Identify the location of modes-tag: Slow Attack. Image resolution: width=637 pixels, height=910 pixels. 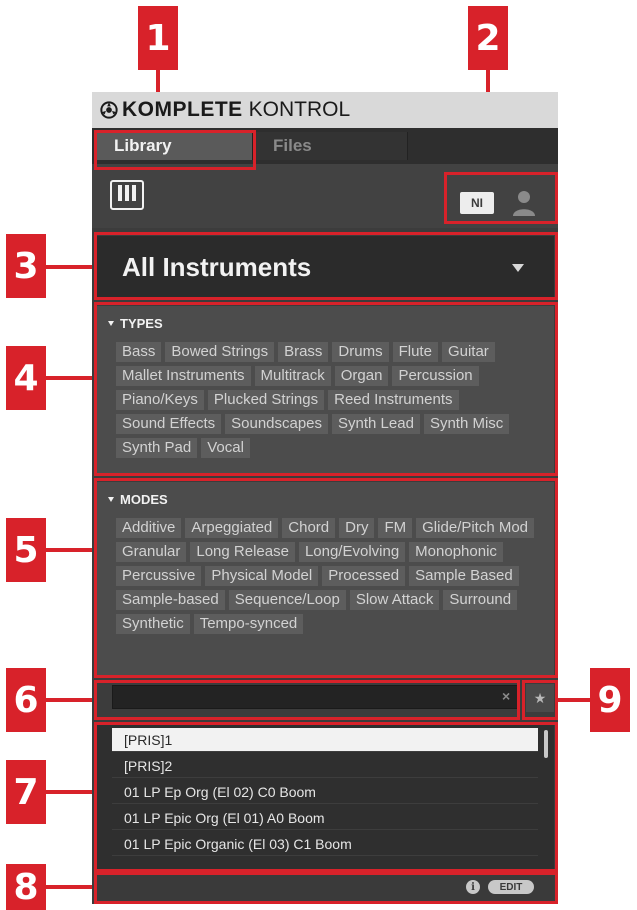
(394, 600).